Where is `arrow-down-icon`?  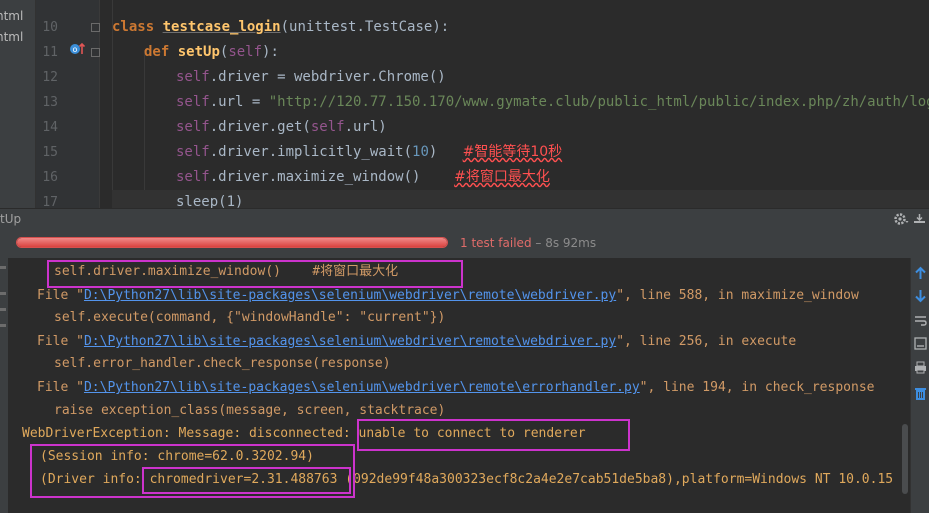 arrow-down-icon is located at coordinates (920, 295).